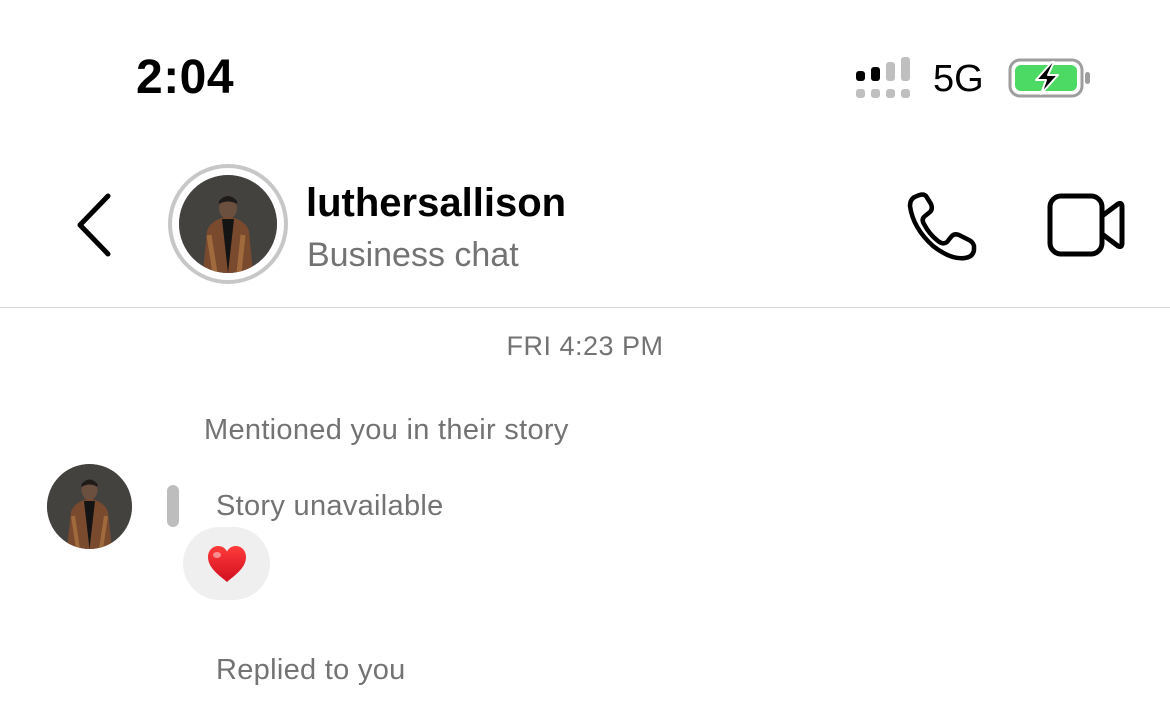 This screenshot has width=1170, height=703. I want to click on header-avatar, so click(228, 224).